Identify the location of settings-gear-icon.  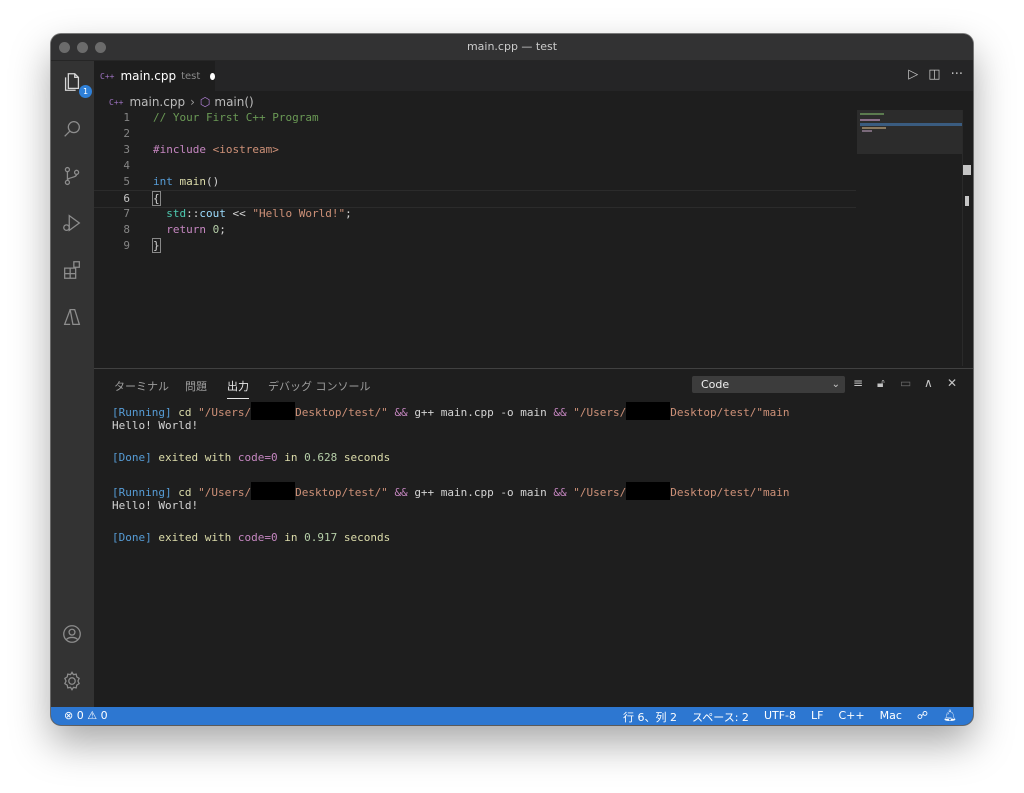
(72, 681).